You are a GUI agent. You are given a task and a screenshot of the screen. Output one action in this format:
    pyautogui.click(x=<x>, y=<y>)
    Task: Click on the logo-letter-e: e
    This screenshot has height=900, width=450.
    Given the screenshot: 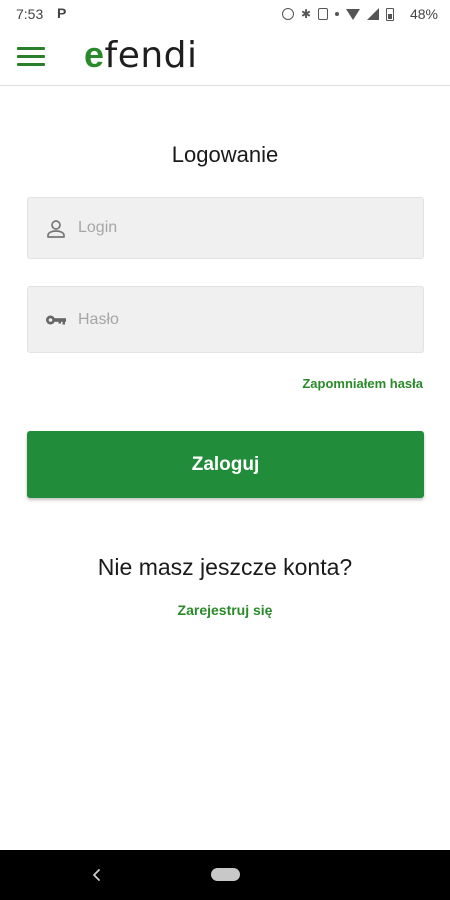 What is the action you would take?
    pyautogui.click(x=94, y=54)
    